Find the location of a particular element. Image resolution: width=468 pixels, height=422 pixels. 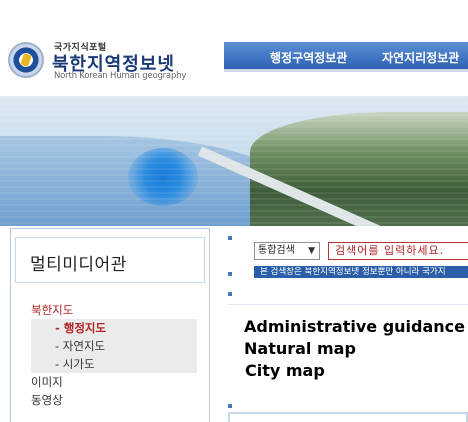

top-navigation: 행정구역정보관 자연지리정보관 is located at coordinates (346, 57).